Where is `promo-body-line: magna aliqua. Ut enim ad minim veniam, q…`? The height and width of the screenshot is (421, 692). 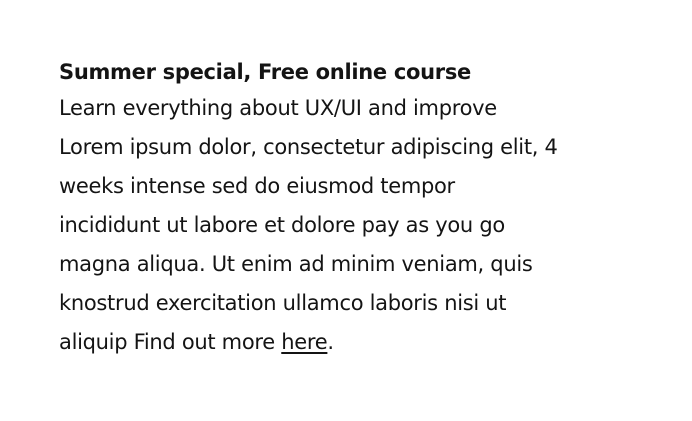
promo-body-line: magna aliqua. Ut enim ad minim veniam, q… is located at coordinates (296, 264).